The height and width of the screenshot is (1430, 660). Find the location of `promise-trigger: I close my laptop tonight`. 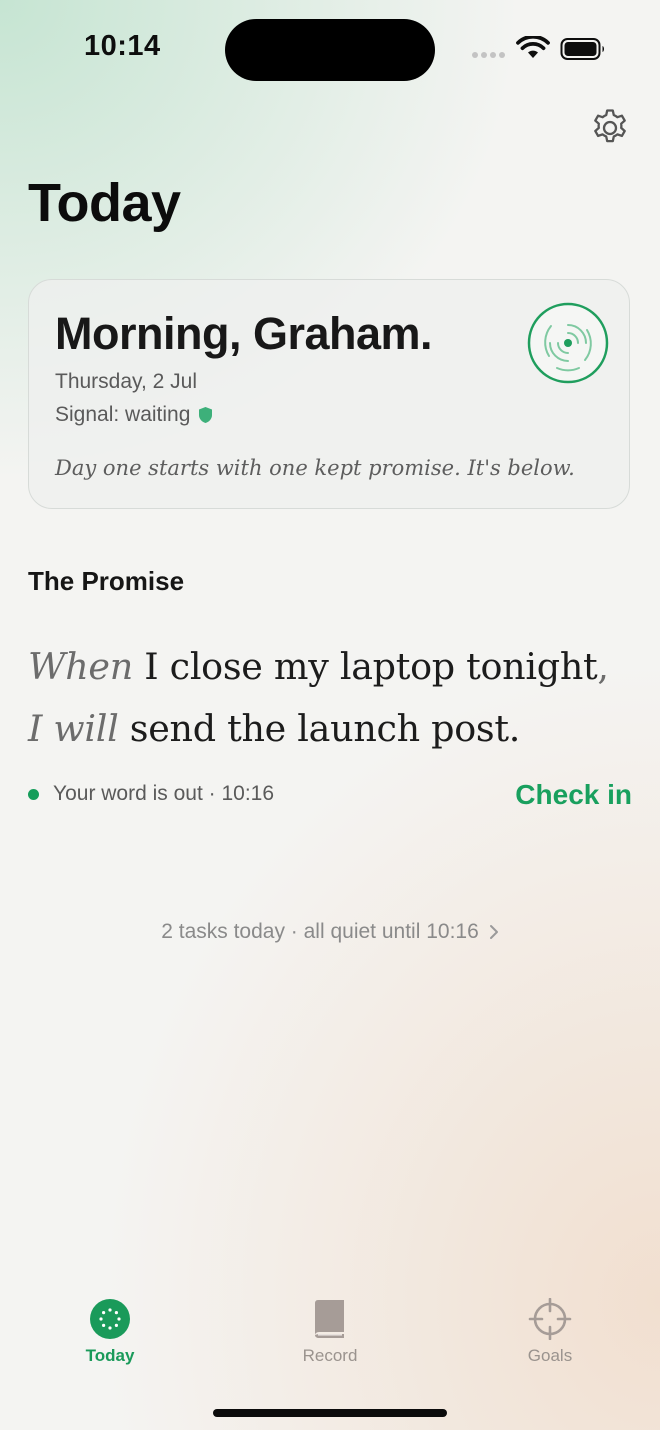

promise-trigger: I close my laptop tonight is located at coordinates (371, 666).